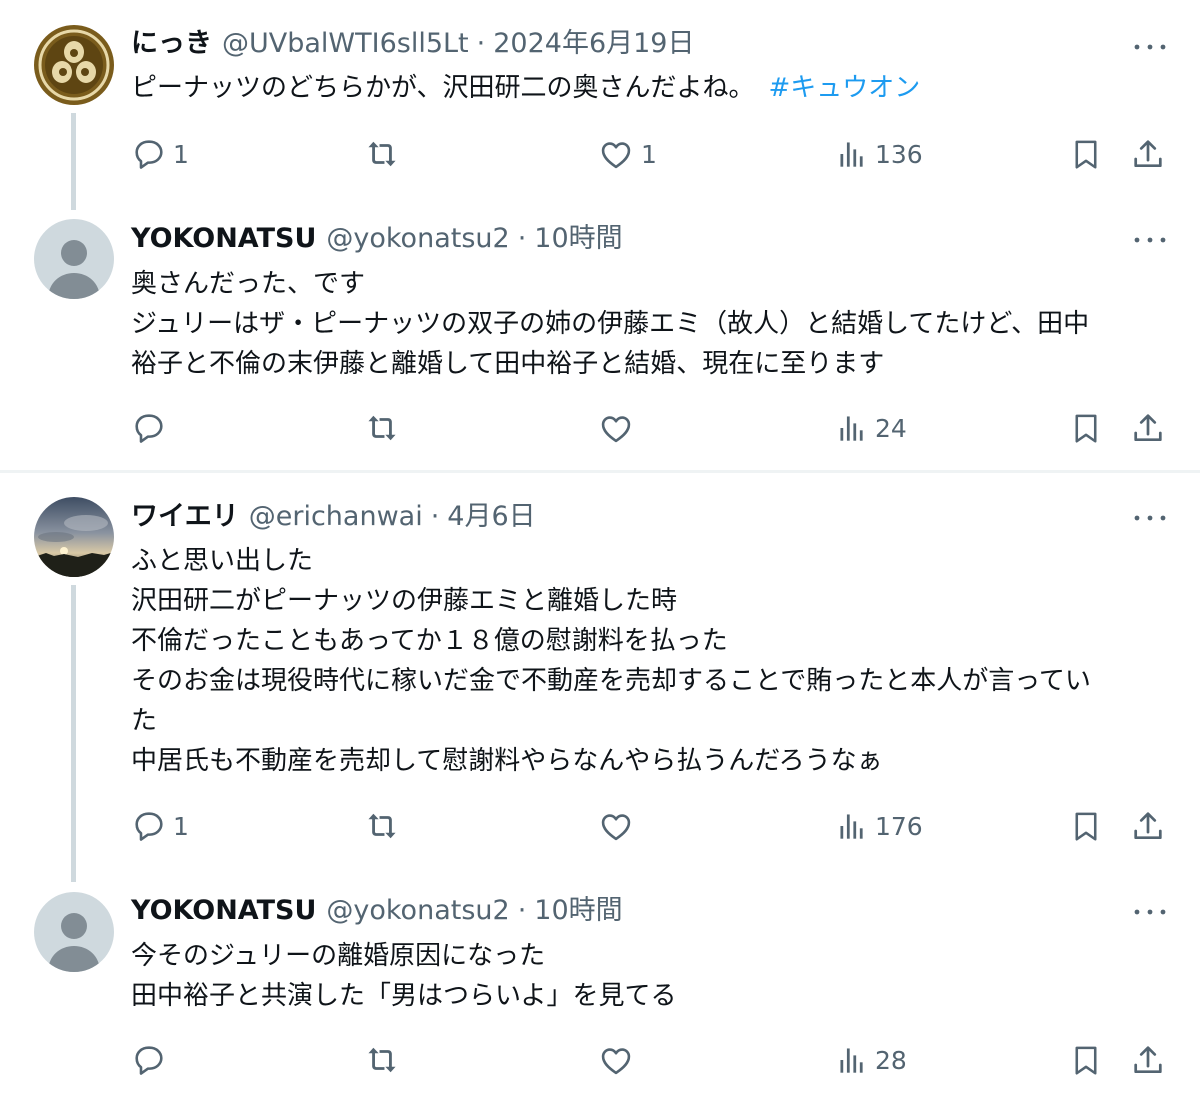 This screenshot has height=1106, width=1200. What do you see at coordinates (443, 88) in the screenshot?
I see `tweet-text-line: ピーナッツのどちらかが、沢田研二の奥さんだよね。` at bounding box center [443, 88].